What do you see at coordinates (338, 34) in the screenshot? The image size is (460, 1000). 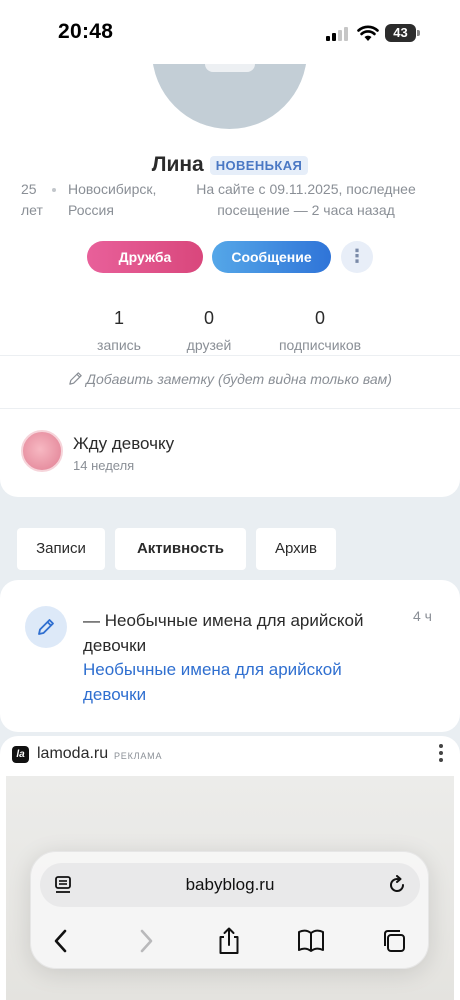 I see `cellular-signal-icon` at bounding box center [338, 34].